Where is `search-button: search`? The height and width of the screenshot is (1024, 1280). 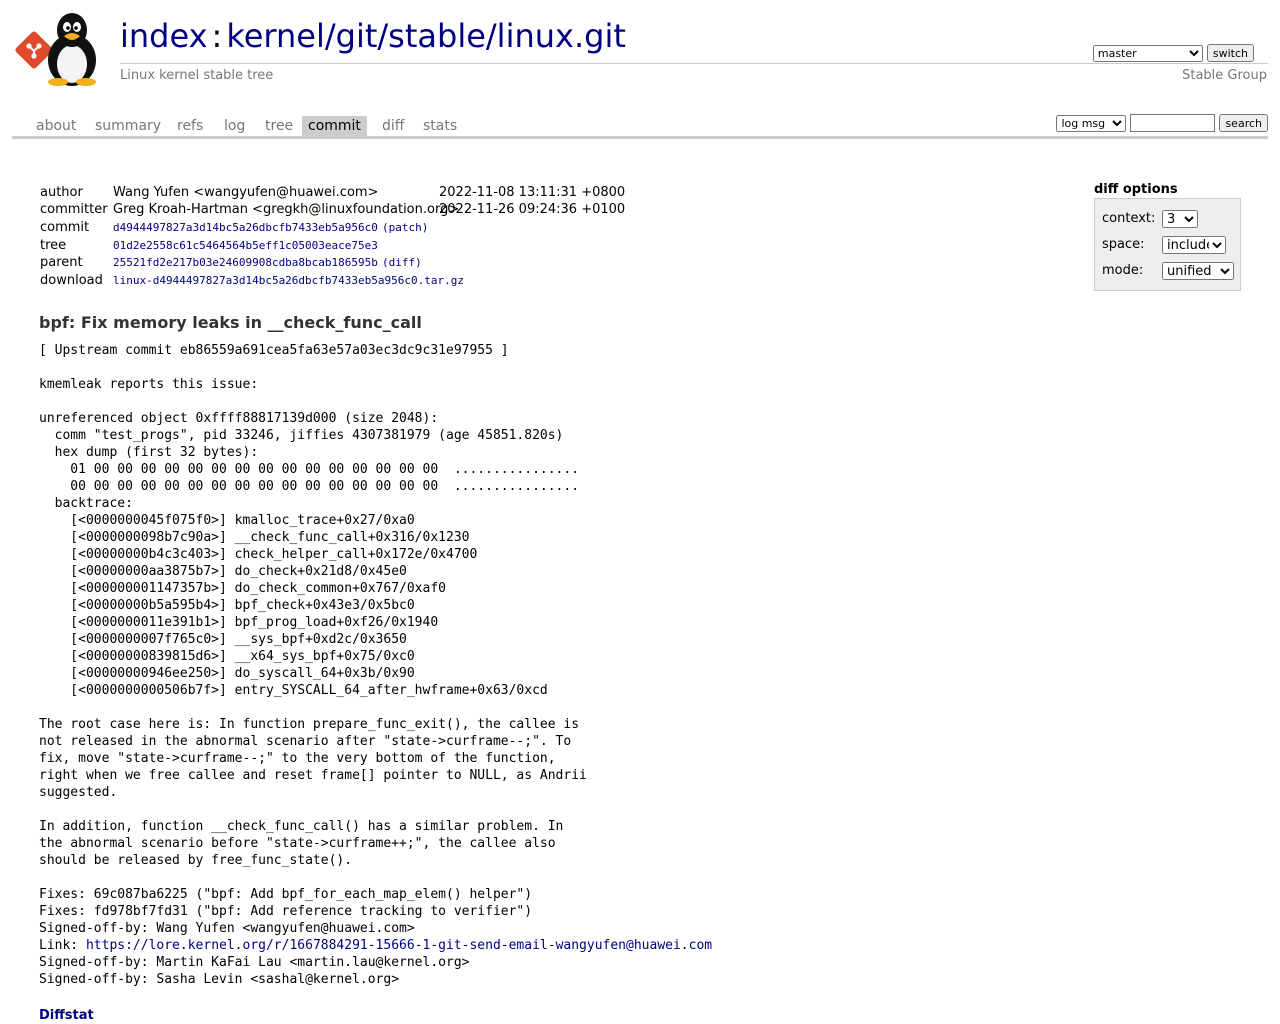
search-button: search is located at coordinates (1243, 123).